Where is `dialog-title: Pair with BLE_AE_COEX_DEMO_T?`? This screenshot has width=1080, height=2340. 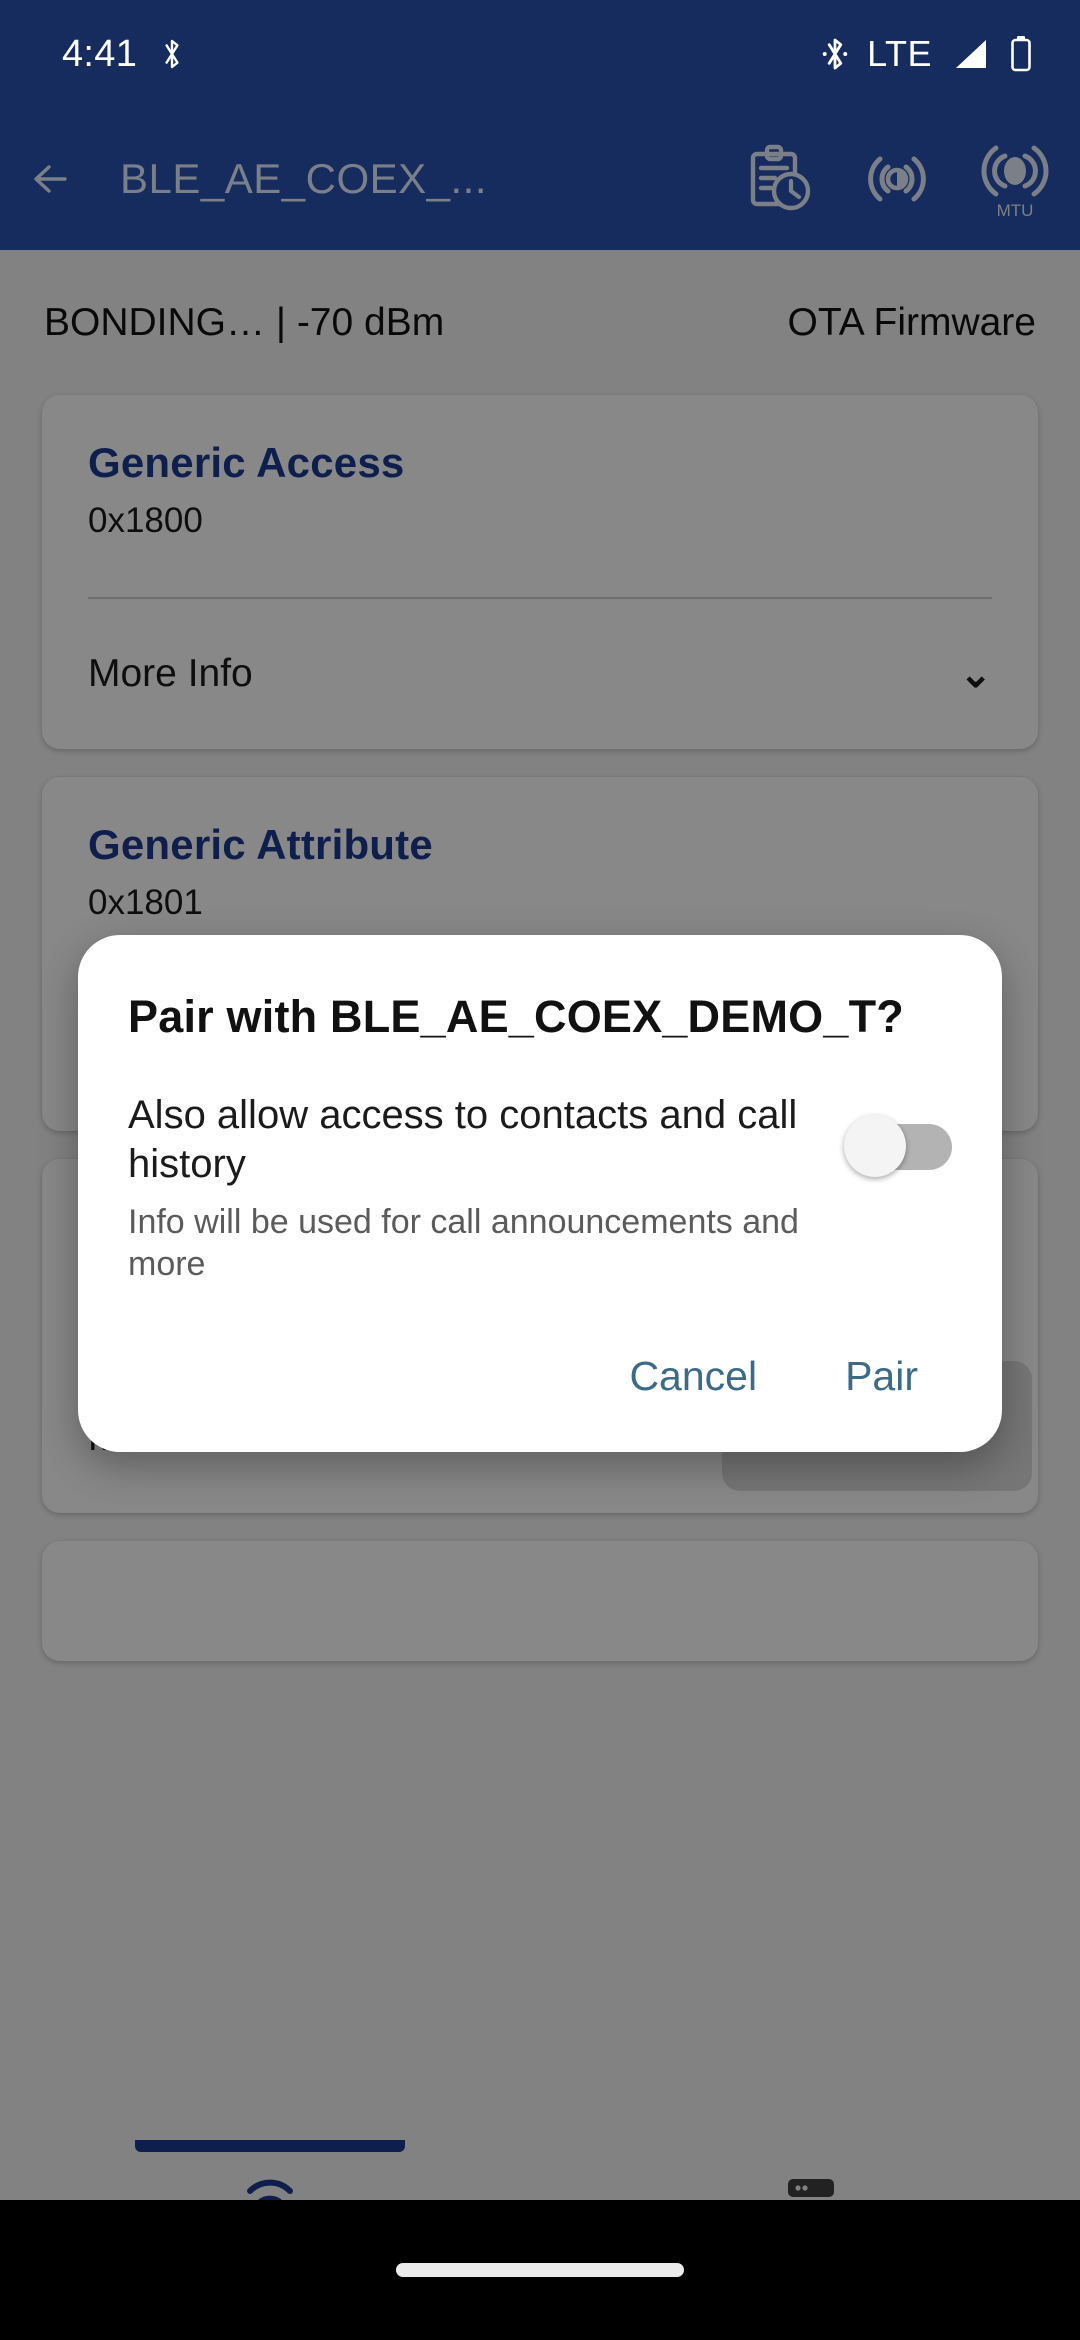 dialog-title: Pair with BLE_AE_COEX_DEMO_T? is located at coordinates (516, 1016).